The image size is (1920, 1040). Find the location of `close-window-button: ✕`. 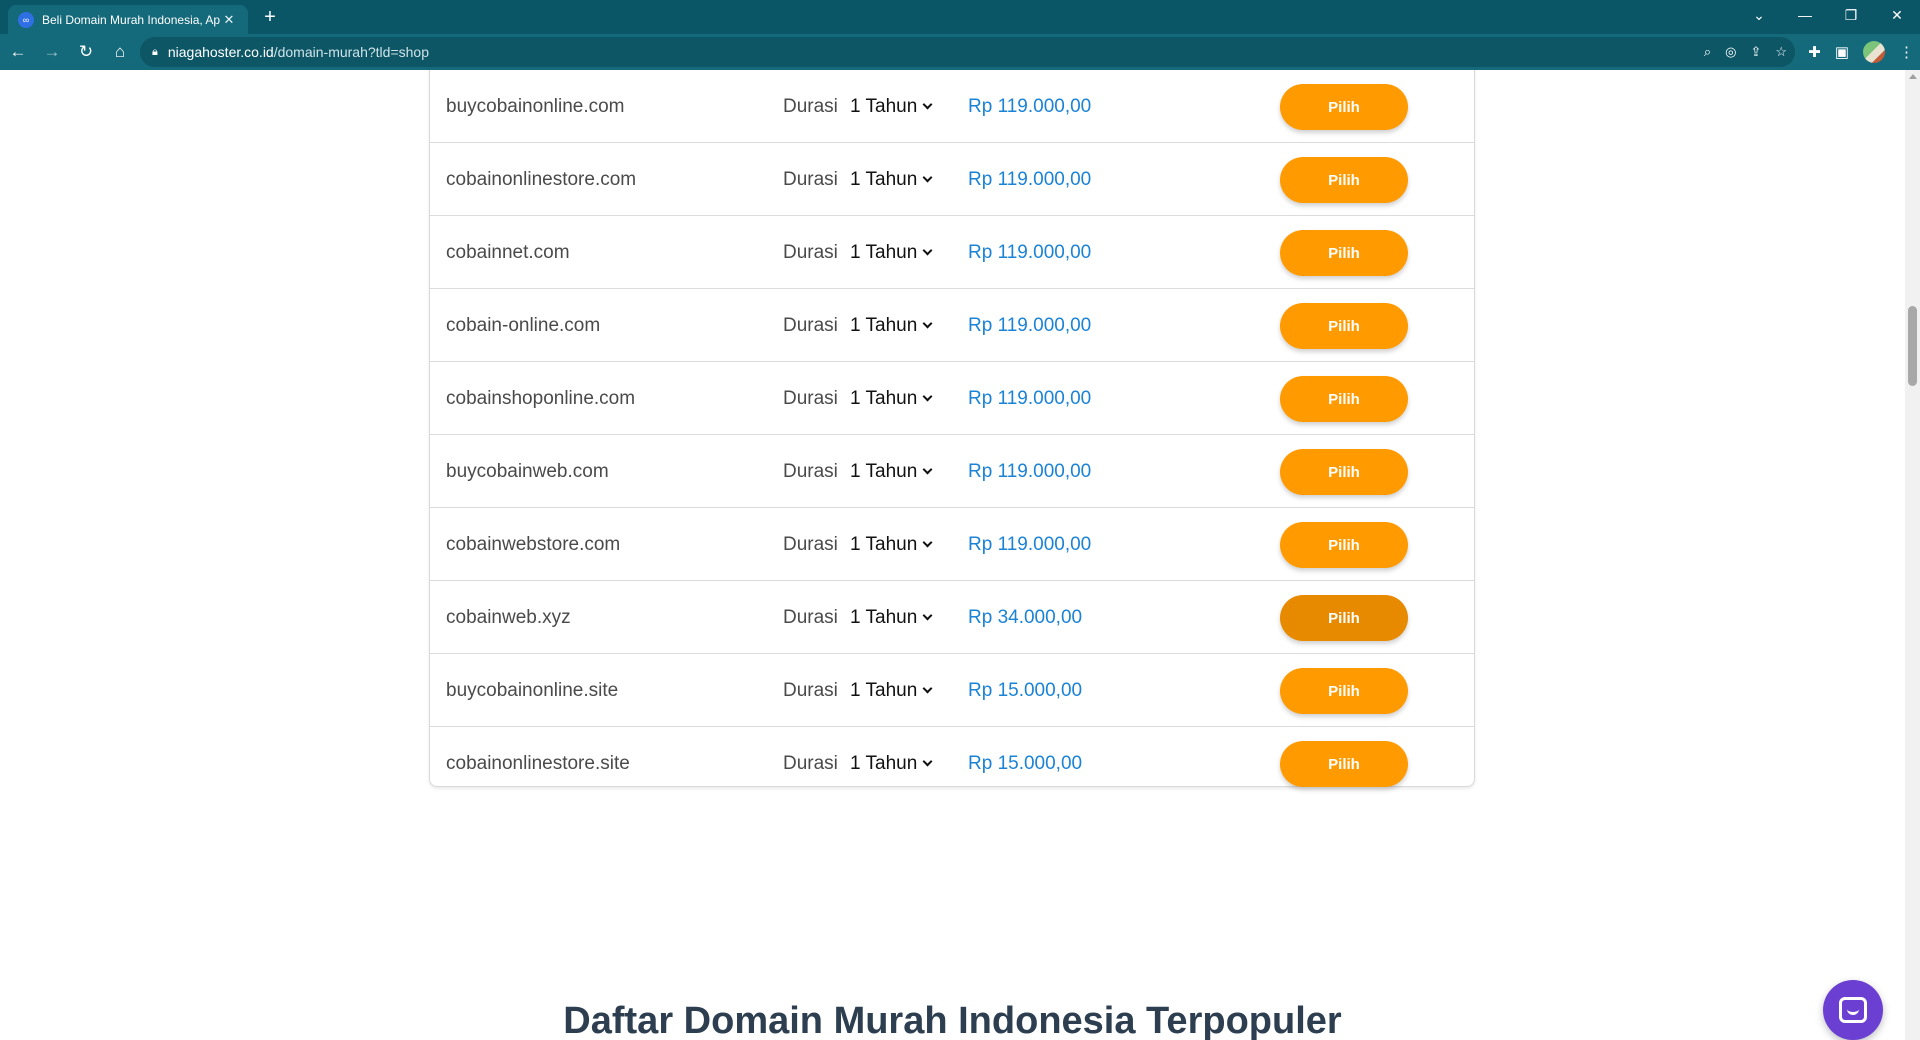

close-window-button: ✕ is located at coordinates (1897, 15).